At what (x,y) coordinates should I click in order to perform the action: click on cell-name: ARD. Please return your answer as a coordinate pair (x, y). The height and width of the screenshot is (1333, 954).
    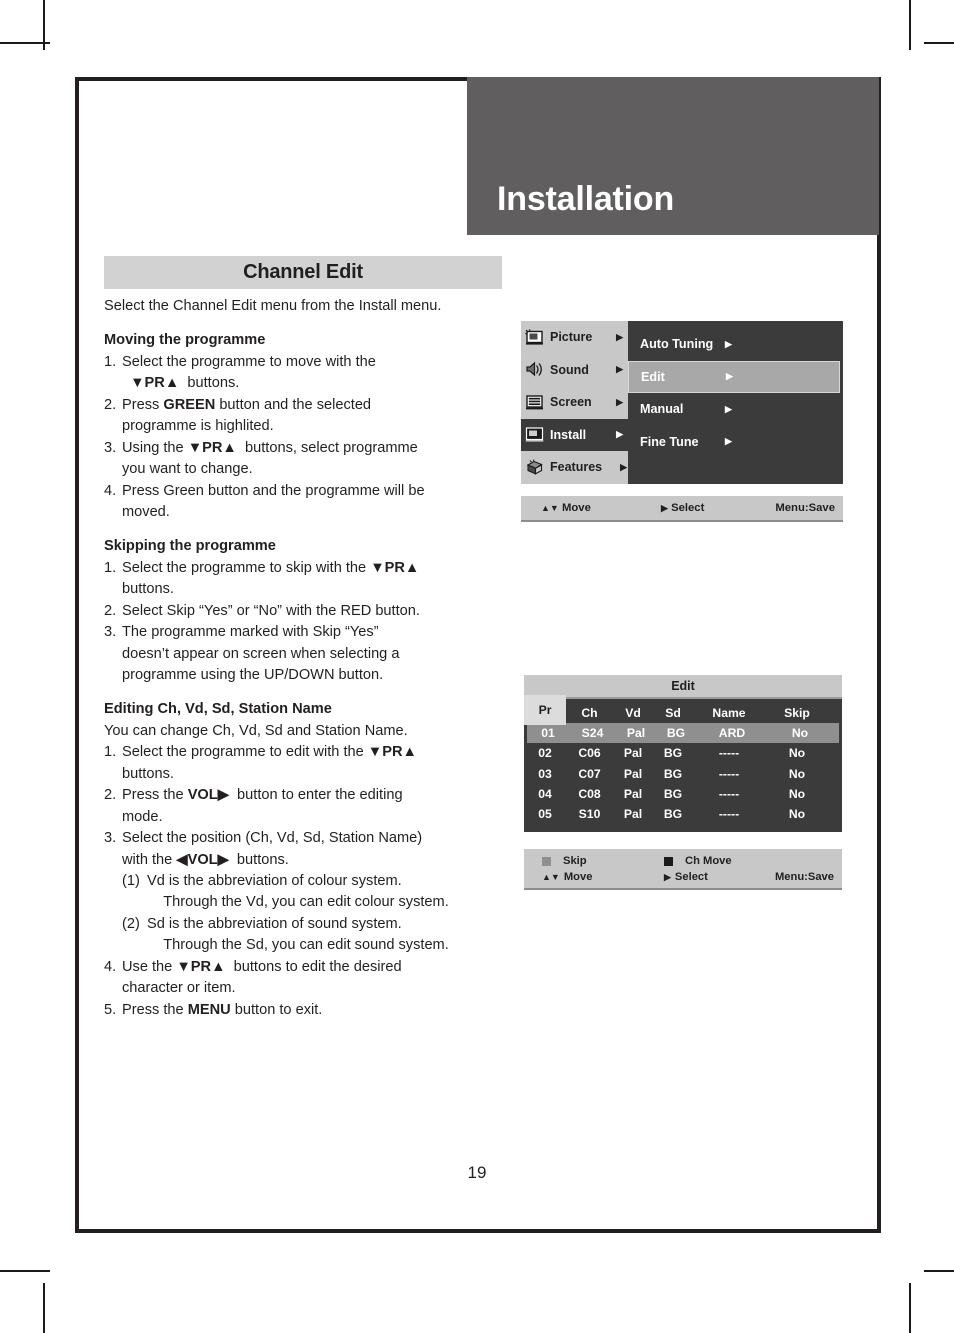
    Looking at the image, I should click on (732, 733).